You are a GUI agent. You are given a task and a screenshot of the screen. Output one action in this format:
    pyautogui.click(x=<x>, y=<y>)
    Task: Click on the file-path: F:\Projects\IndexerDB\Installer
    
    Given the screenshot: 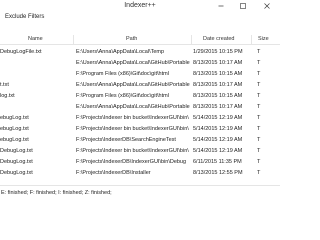 What is the action you would take?
    pyautogui.click(x=113, y=172)
    